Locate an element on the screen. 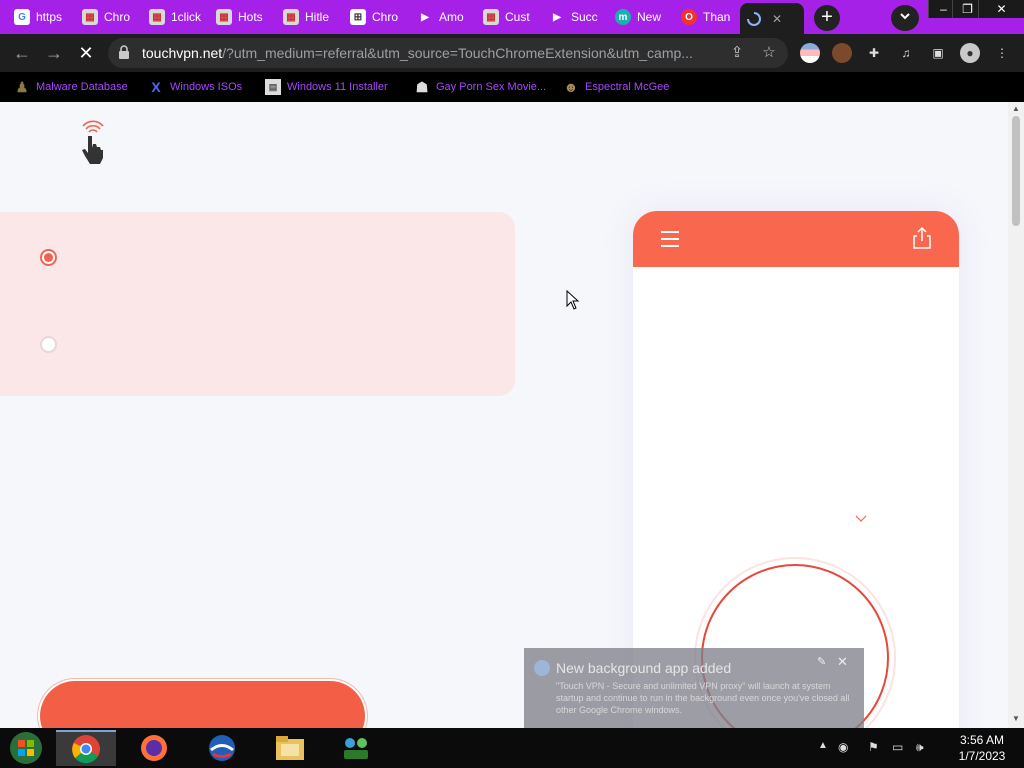 The width and height of the screenshot is (1024, 768). new-tab-button: + is located at coordinates (827, 18).